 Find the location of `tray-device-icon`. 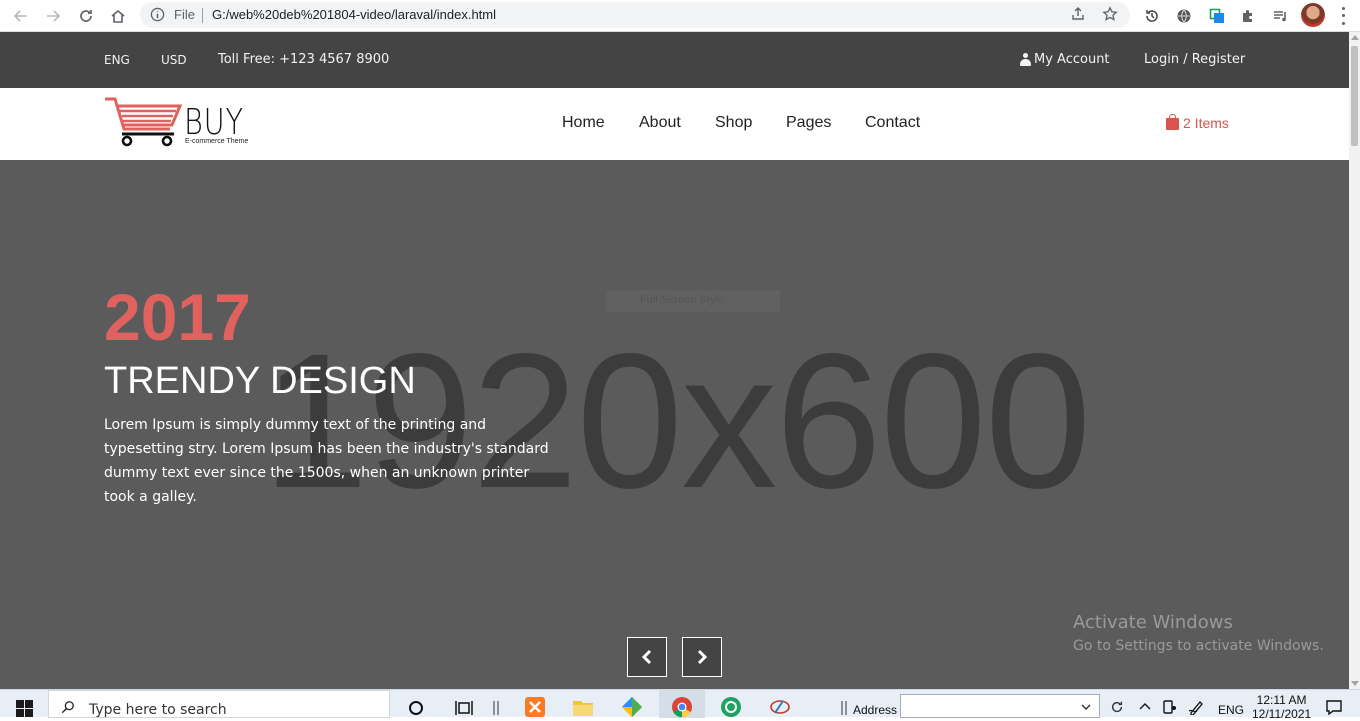

tray-device-icon is located at coordinates (1169, 707).